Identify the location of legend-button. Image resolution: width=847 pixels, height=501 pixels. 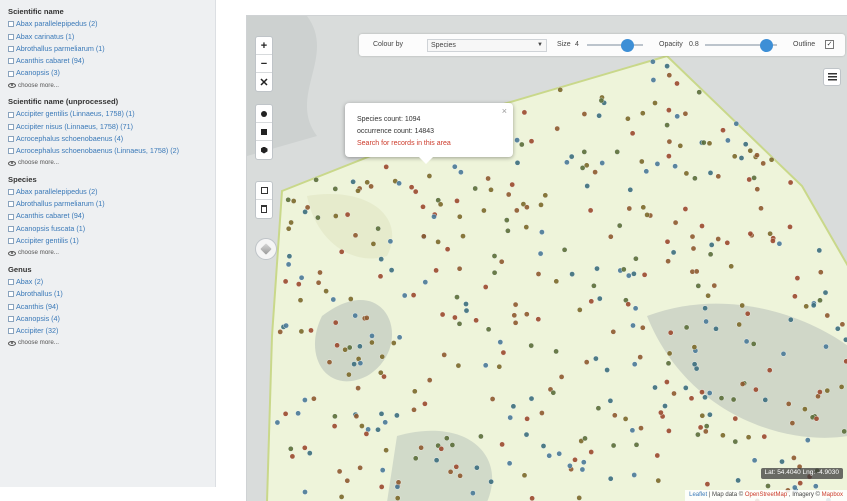
(832, 77).